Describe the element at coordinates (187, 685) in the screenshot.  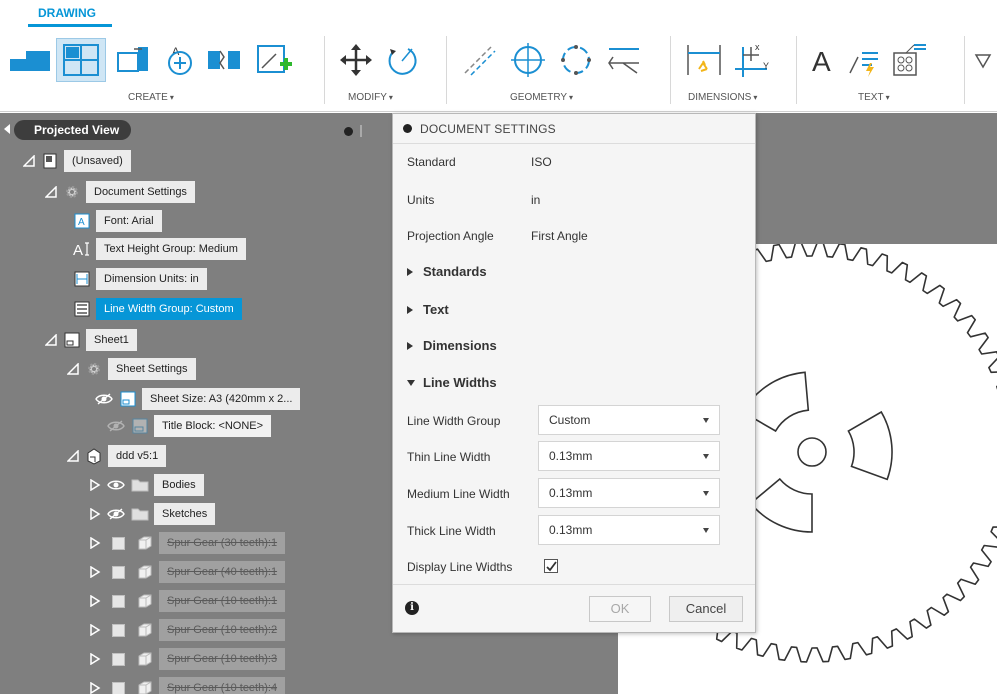
I see `browser-node: Spur Gear (10 teeth):4` at that location.